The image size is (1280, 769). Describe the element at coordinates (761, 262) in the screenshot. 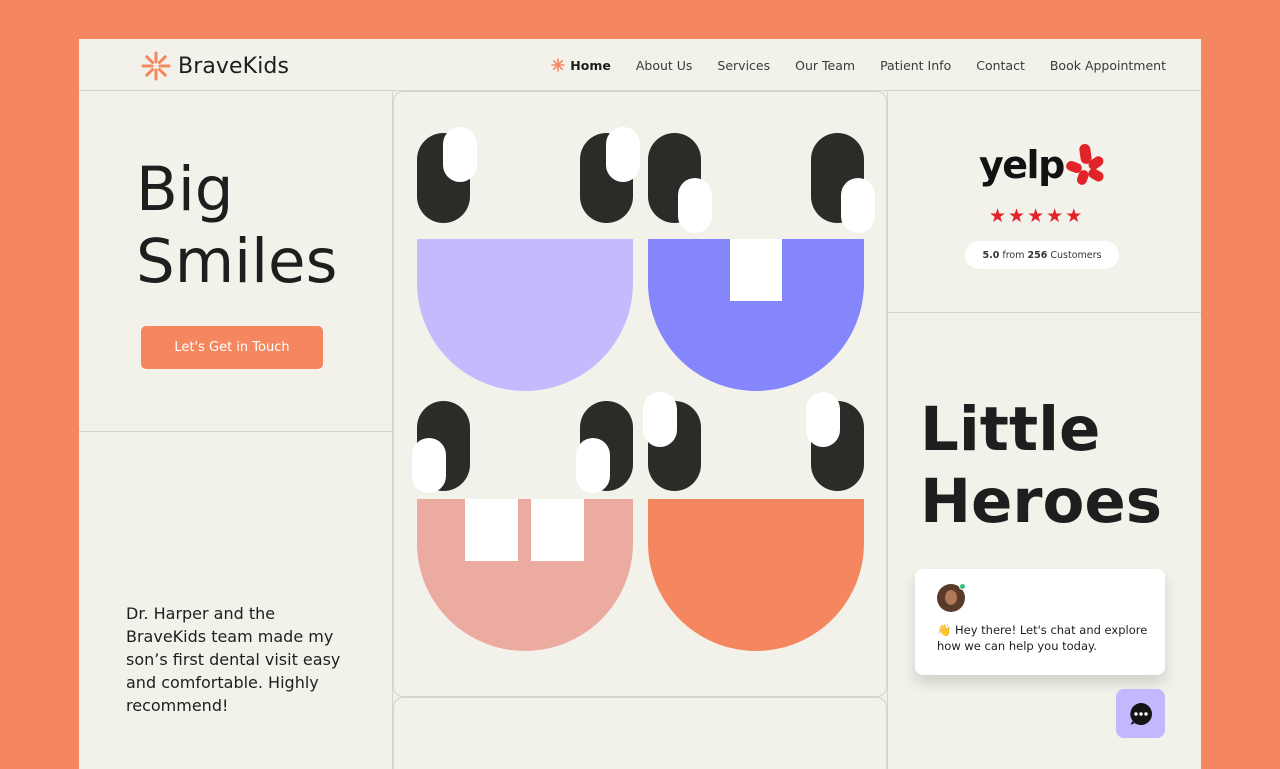

I see `face-blue` at that location.